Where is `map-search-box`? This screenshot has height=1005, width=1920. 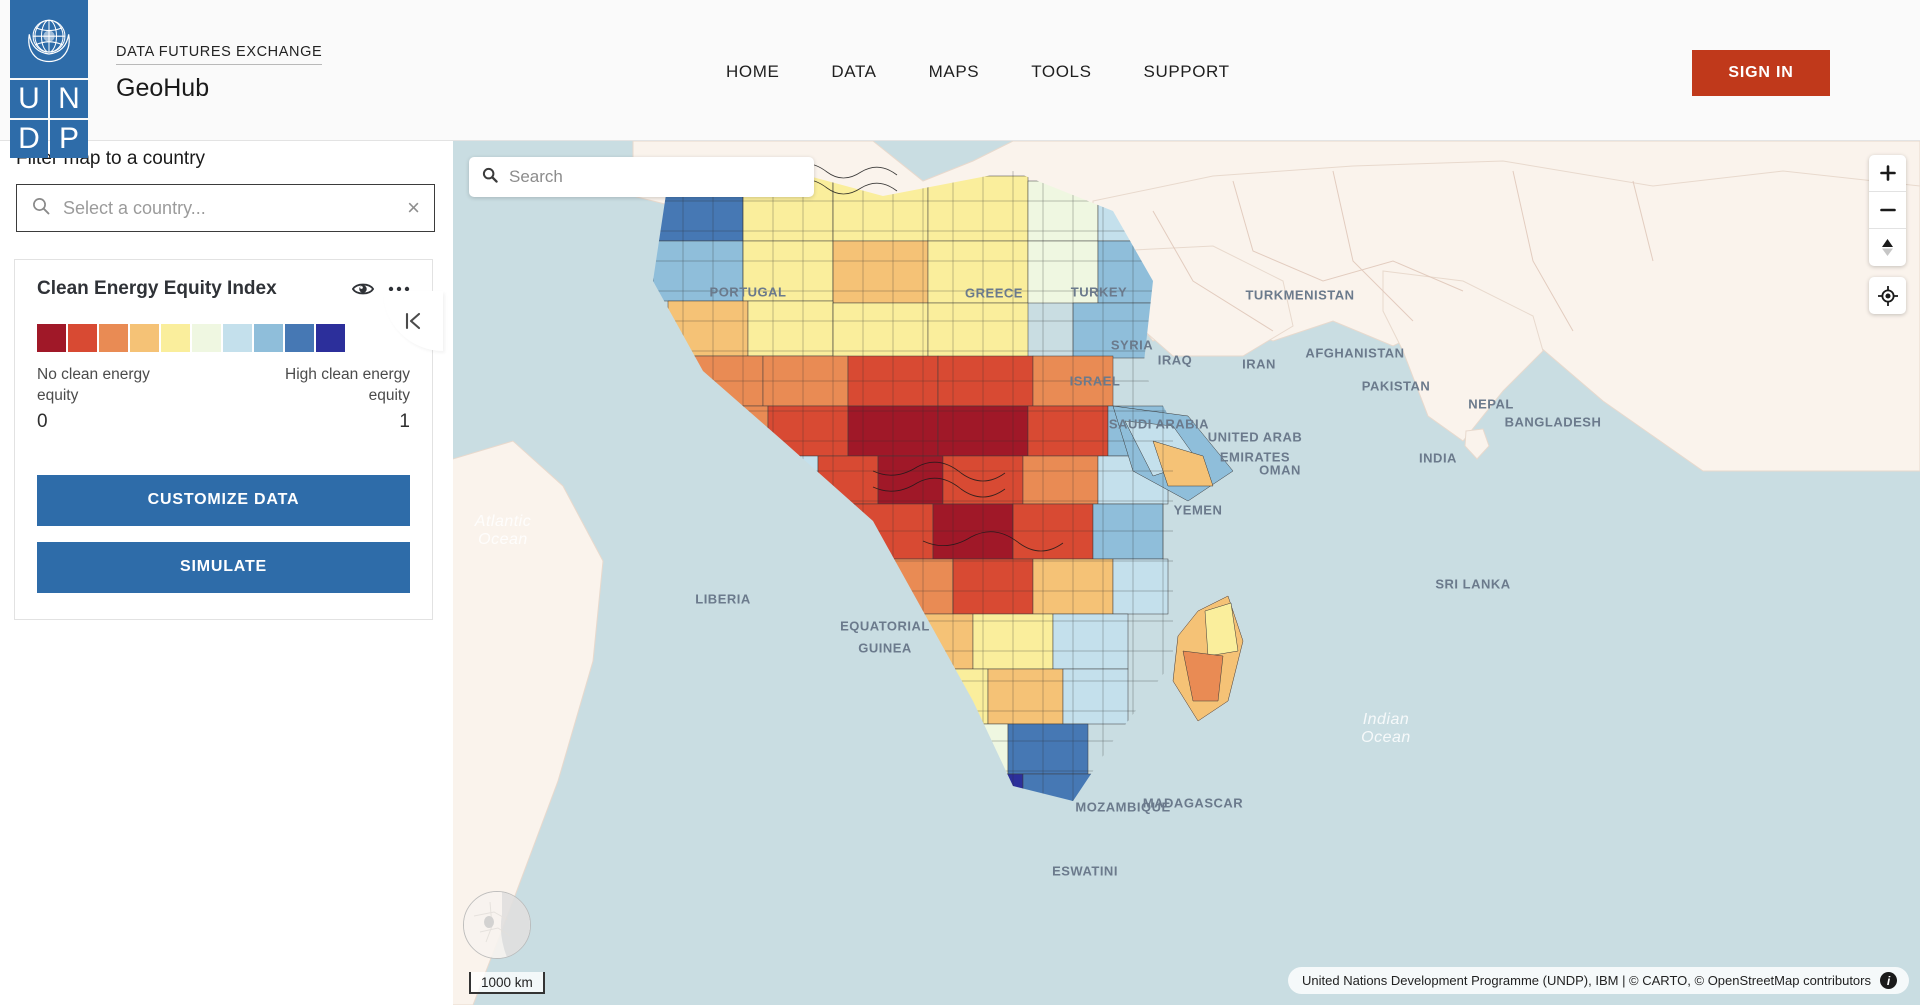 map-search-box is located at coordinates (641, 177).